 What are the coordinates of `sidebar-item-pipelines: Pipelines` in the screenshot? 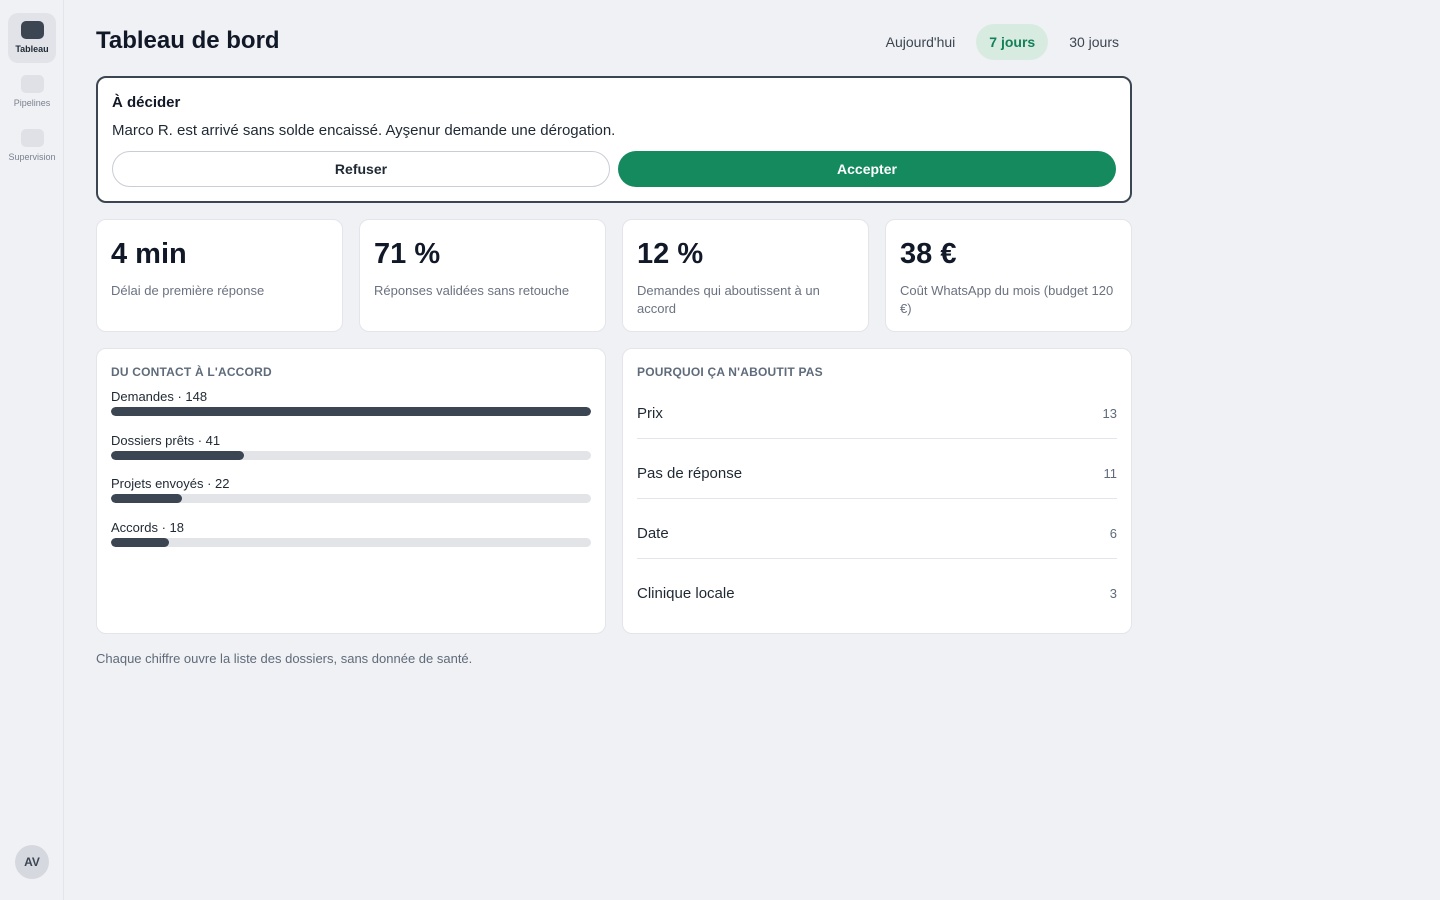 It's located at (32, 92).